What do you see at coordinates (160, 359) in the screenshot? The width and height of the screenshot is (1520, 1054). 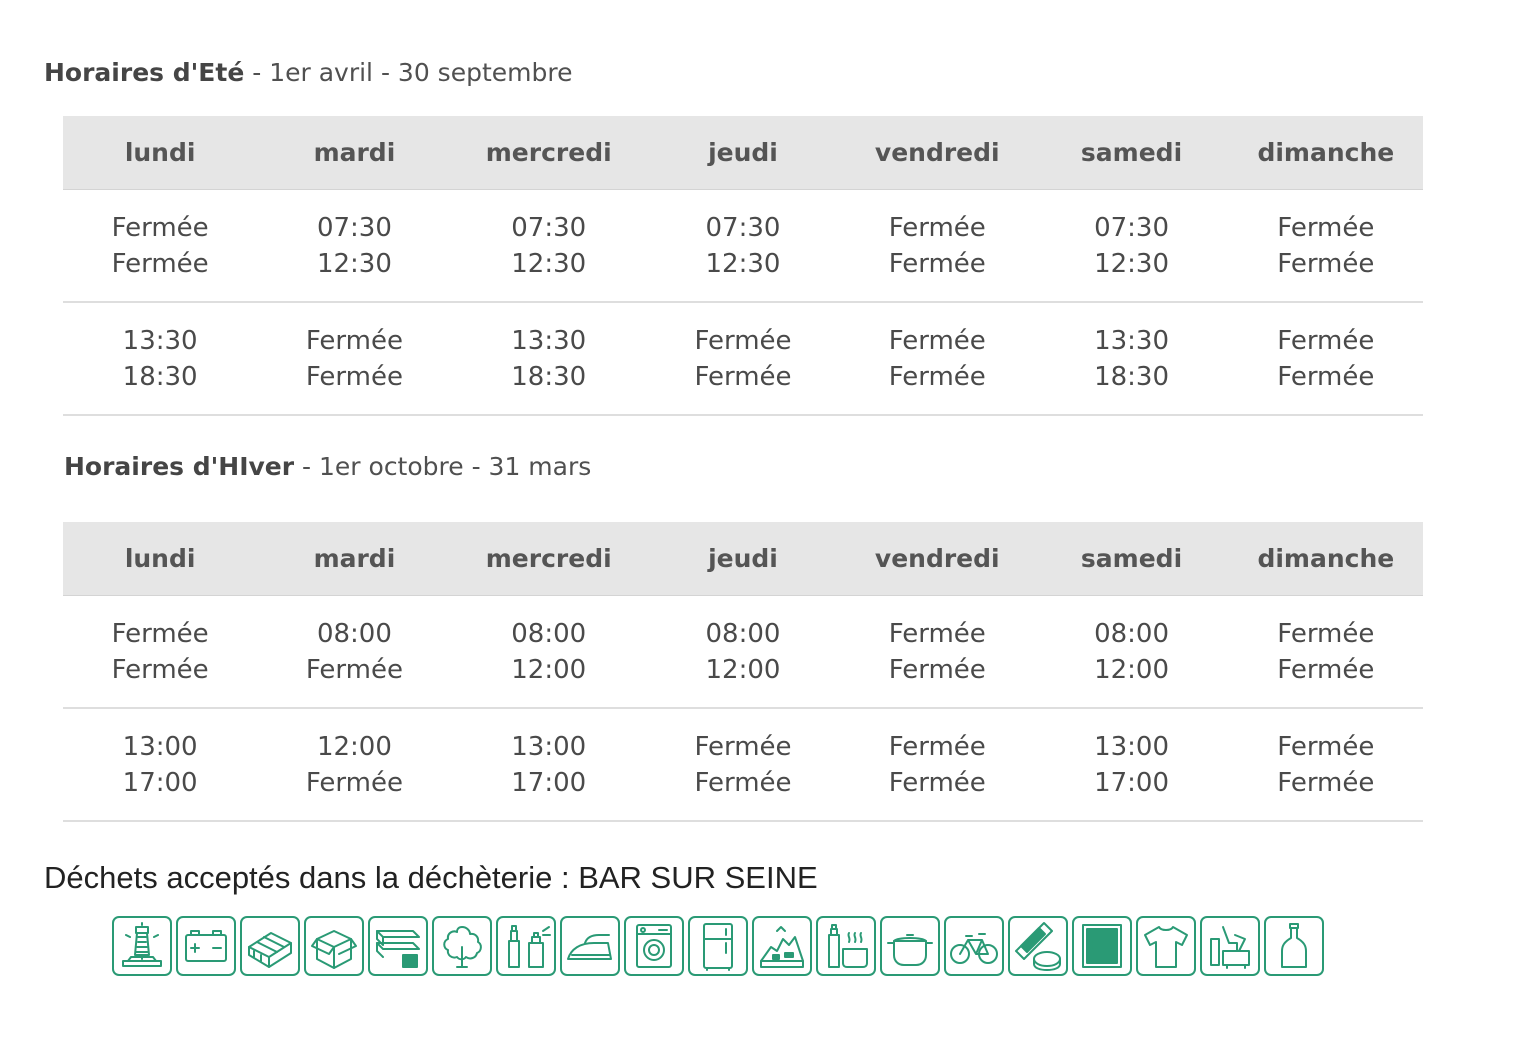 I see `hours-cell-lundi: 13:30 18:30` at bounding box center [160, 359].